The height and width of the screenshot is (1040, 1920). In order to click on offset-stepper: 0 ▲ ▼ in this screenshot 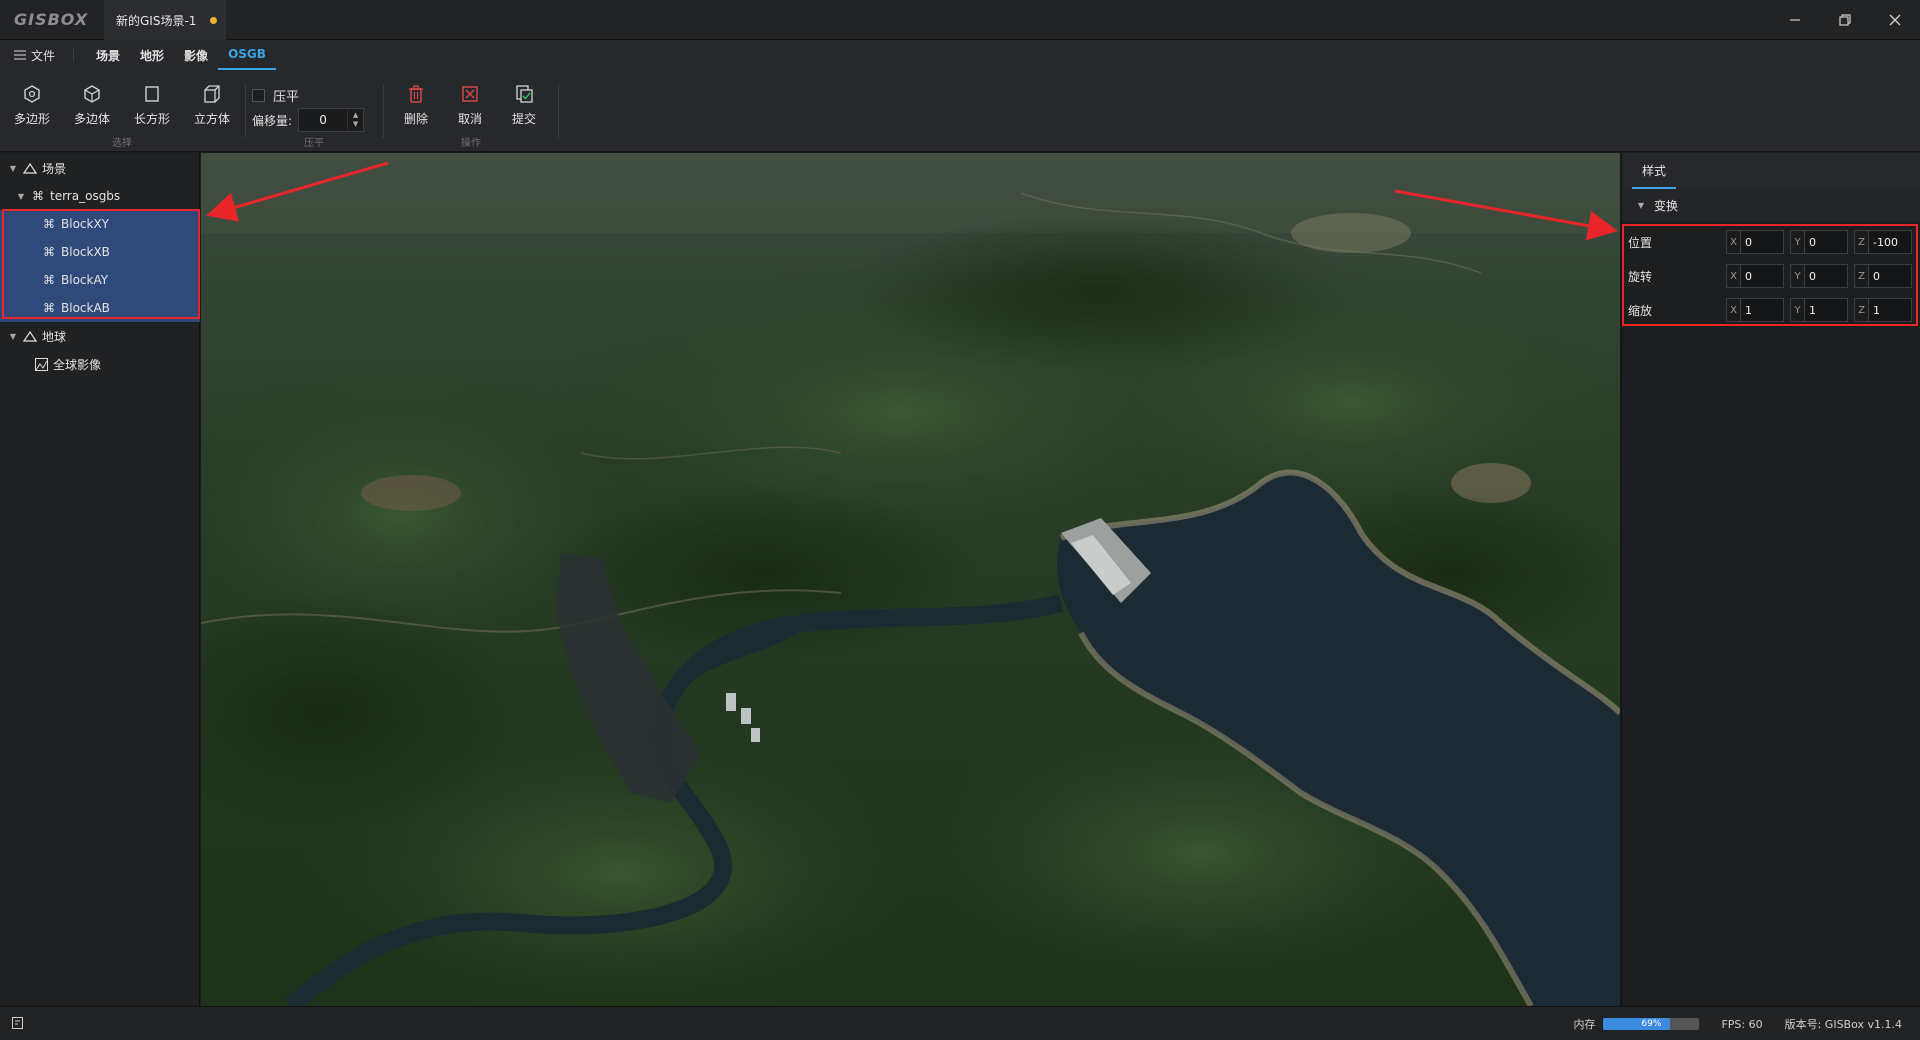, I will do `click(331, 120)`.